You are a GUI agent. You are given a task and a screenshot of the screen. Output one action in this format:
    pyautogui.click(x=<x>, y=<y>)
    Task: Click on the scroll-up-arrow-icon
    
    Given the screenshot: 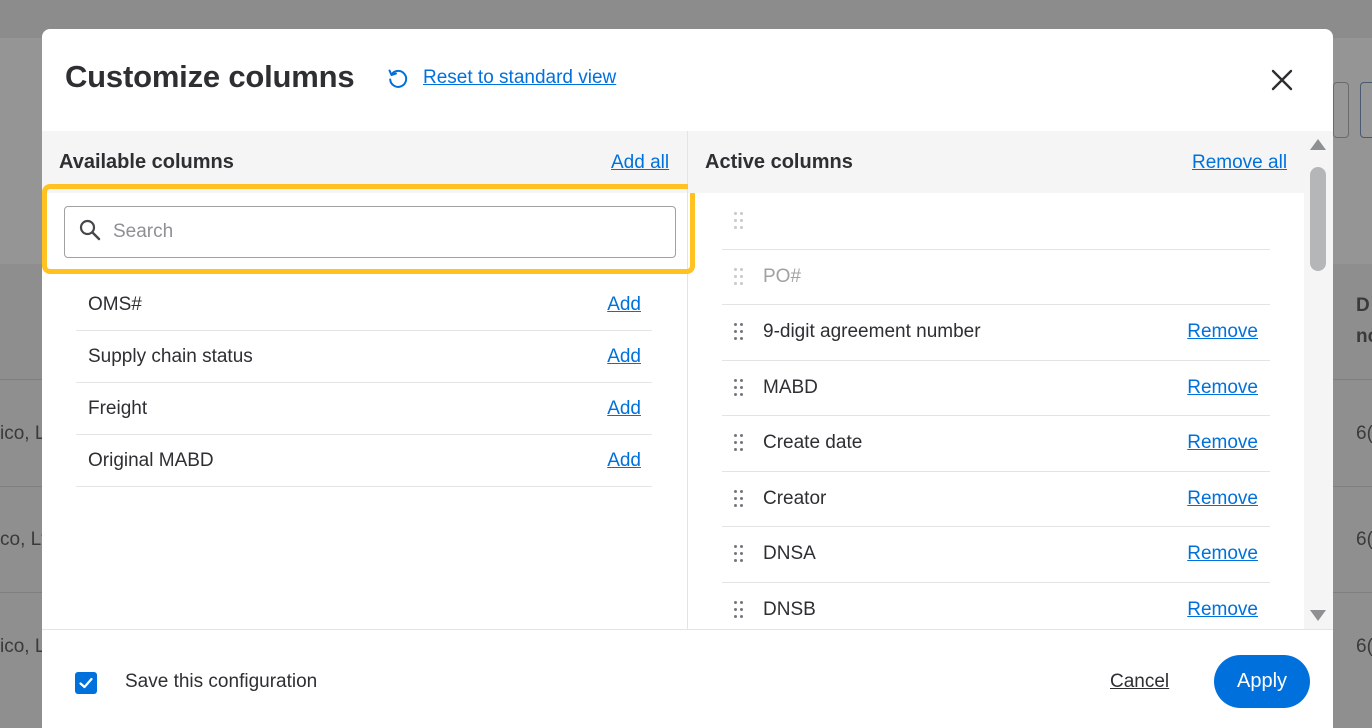 What is the action you would take?
    pyautogui.click(x=1318, y=144)
    